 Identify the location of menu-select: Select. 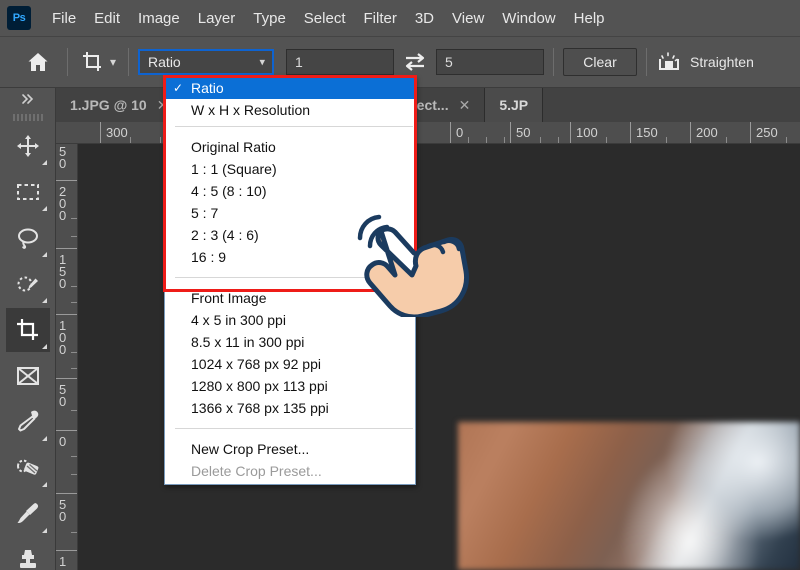
(325, 18).